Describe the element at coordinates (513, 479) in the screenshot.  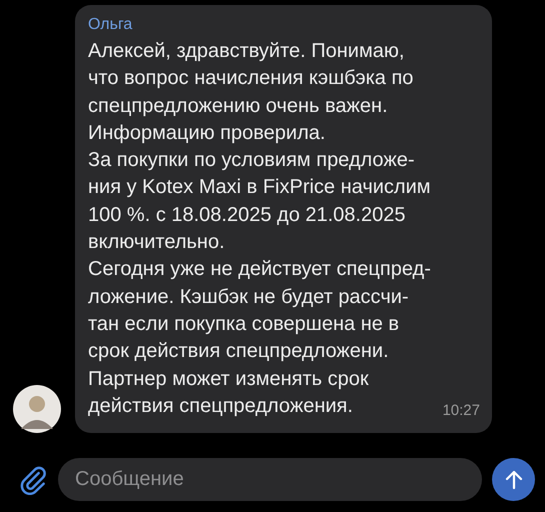
I see `send-button` at that location.